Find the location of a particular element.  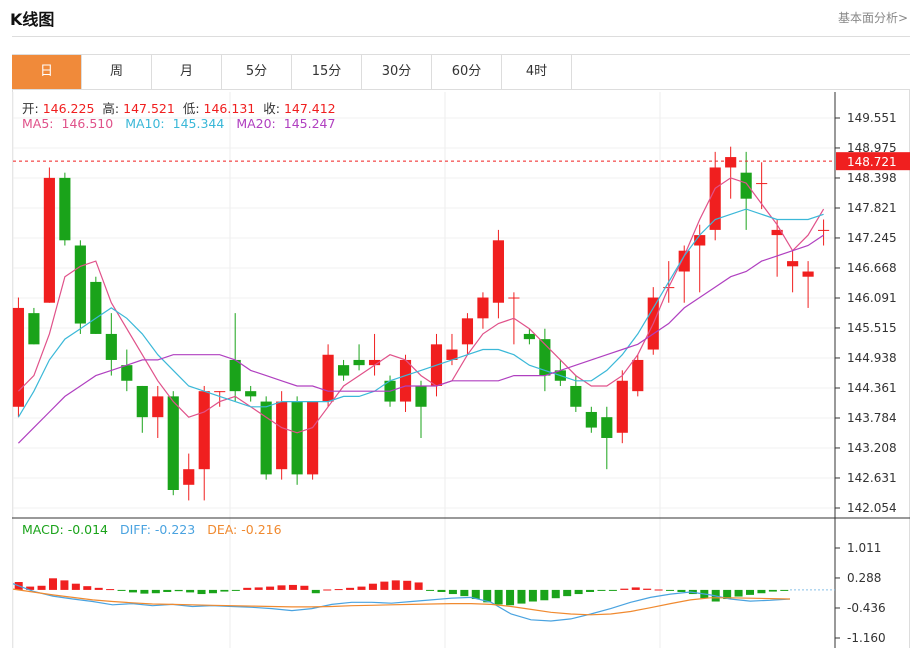

ma5-value: 146.510 is located at coordinates (87, 123).